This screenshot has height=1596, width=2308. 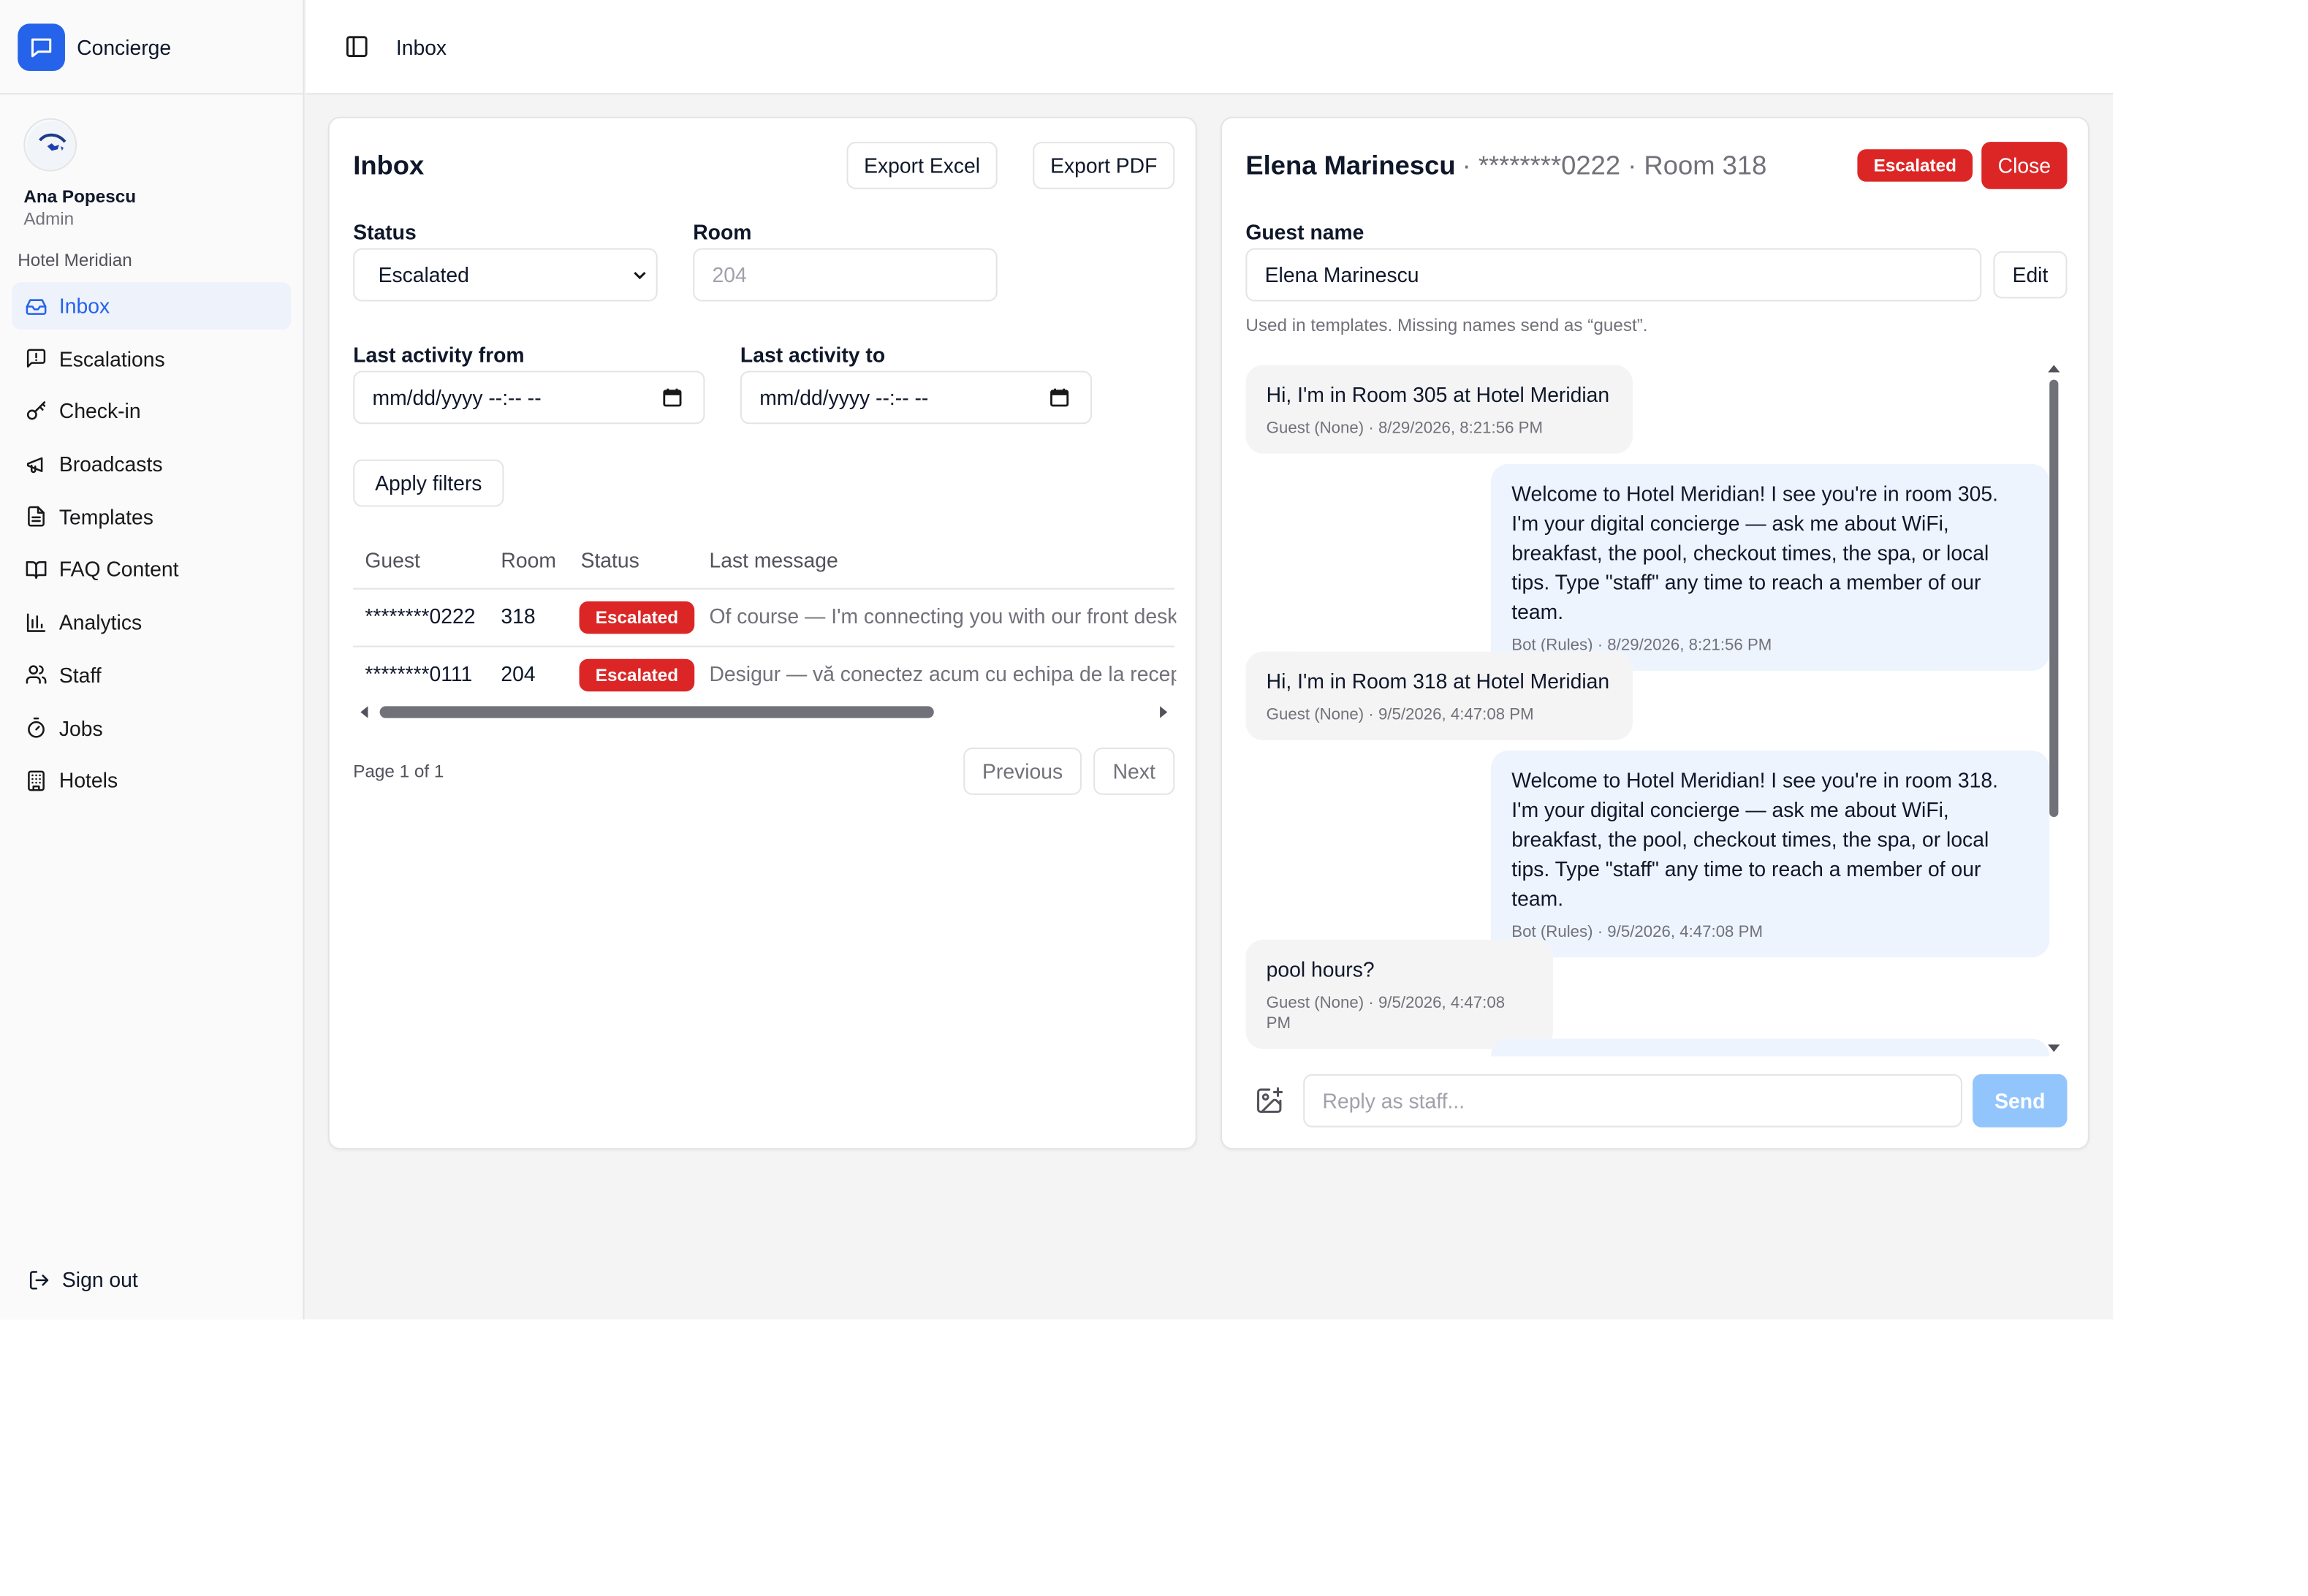 I want to click on vertical-scrollbar, so click(x=2053, y=710).